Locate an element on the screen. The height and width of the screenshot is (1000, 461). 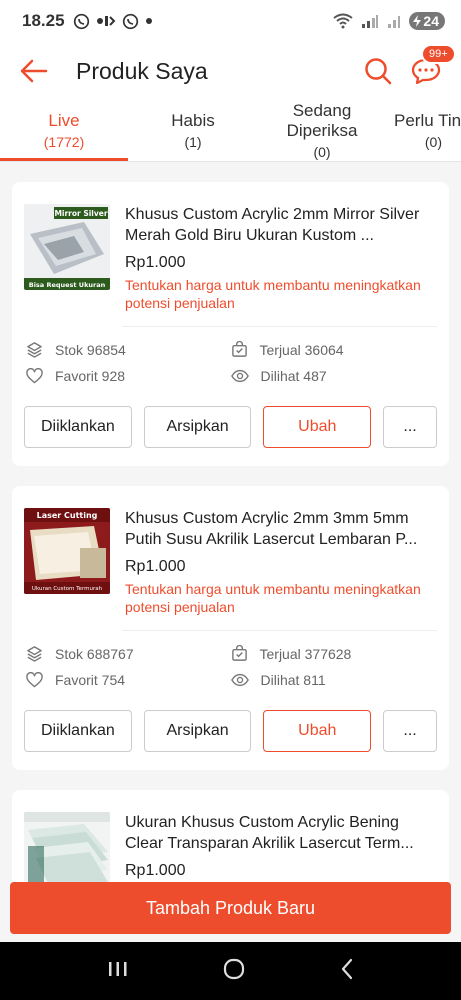
thumbnail-text: Ukuran Custom Termurah is located at coordinates (67, 589).